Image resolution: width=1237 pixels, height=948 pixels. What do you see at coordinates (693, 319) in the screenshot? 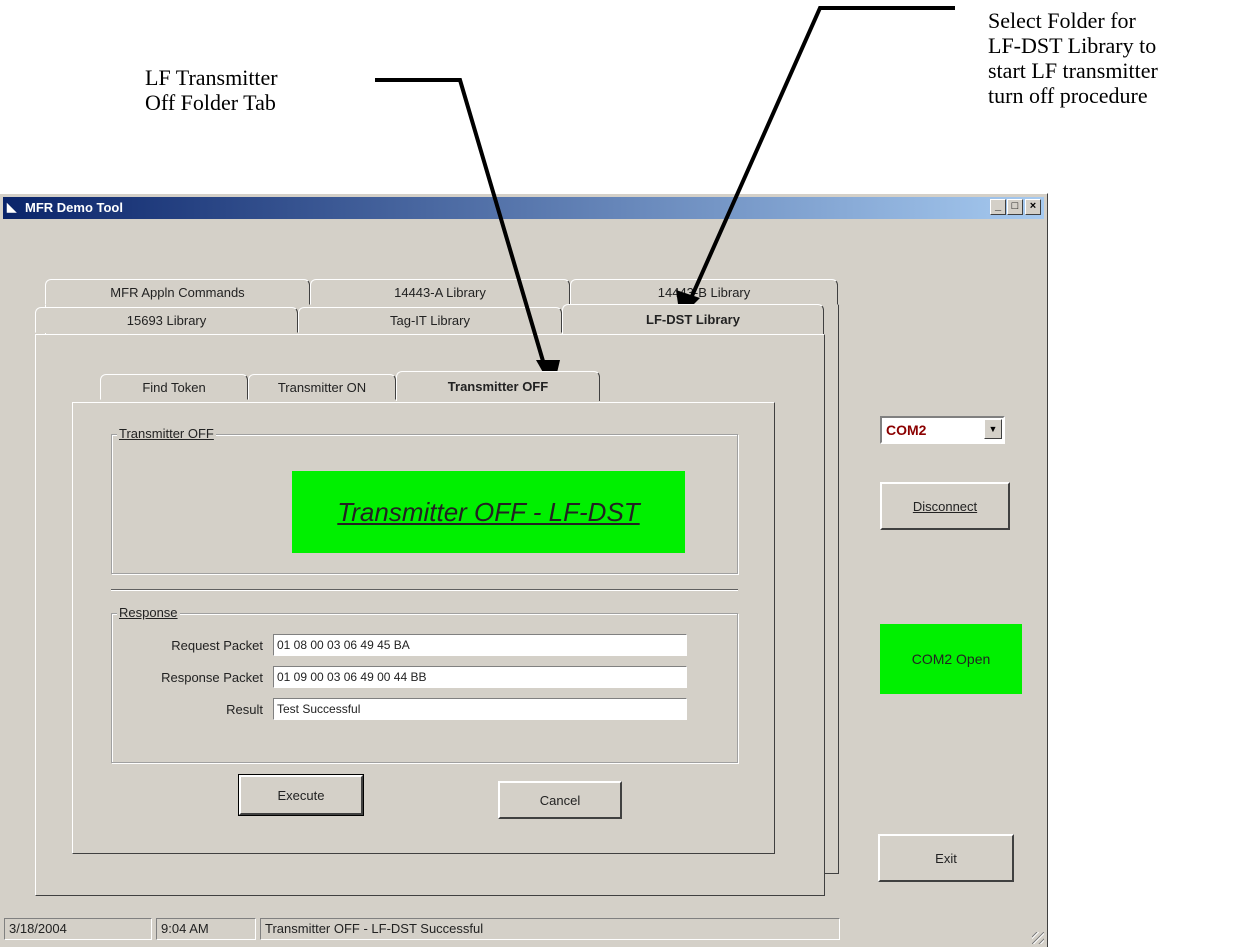
I see `tab-lf-dst-library: LF-DST Library` at bounding box center [693, 319].